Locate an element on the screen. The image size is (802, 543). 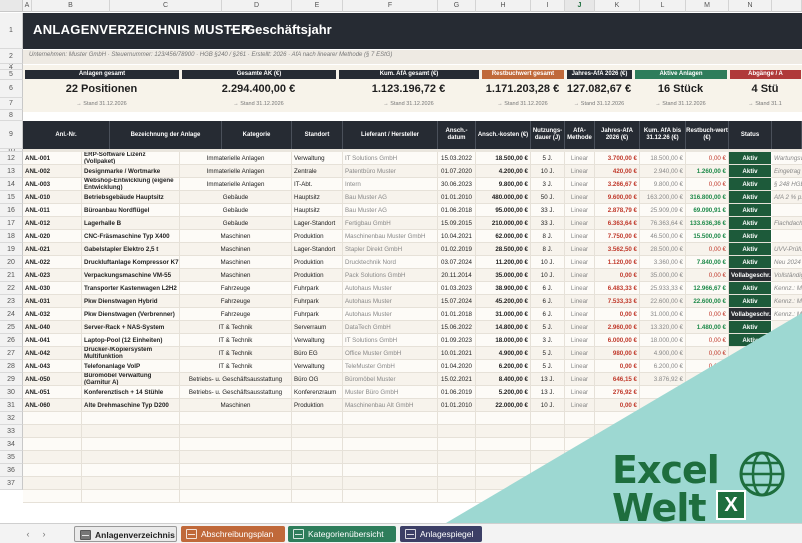
excel-x-label: X is located at coordinates (731, 505).